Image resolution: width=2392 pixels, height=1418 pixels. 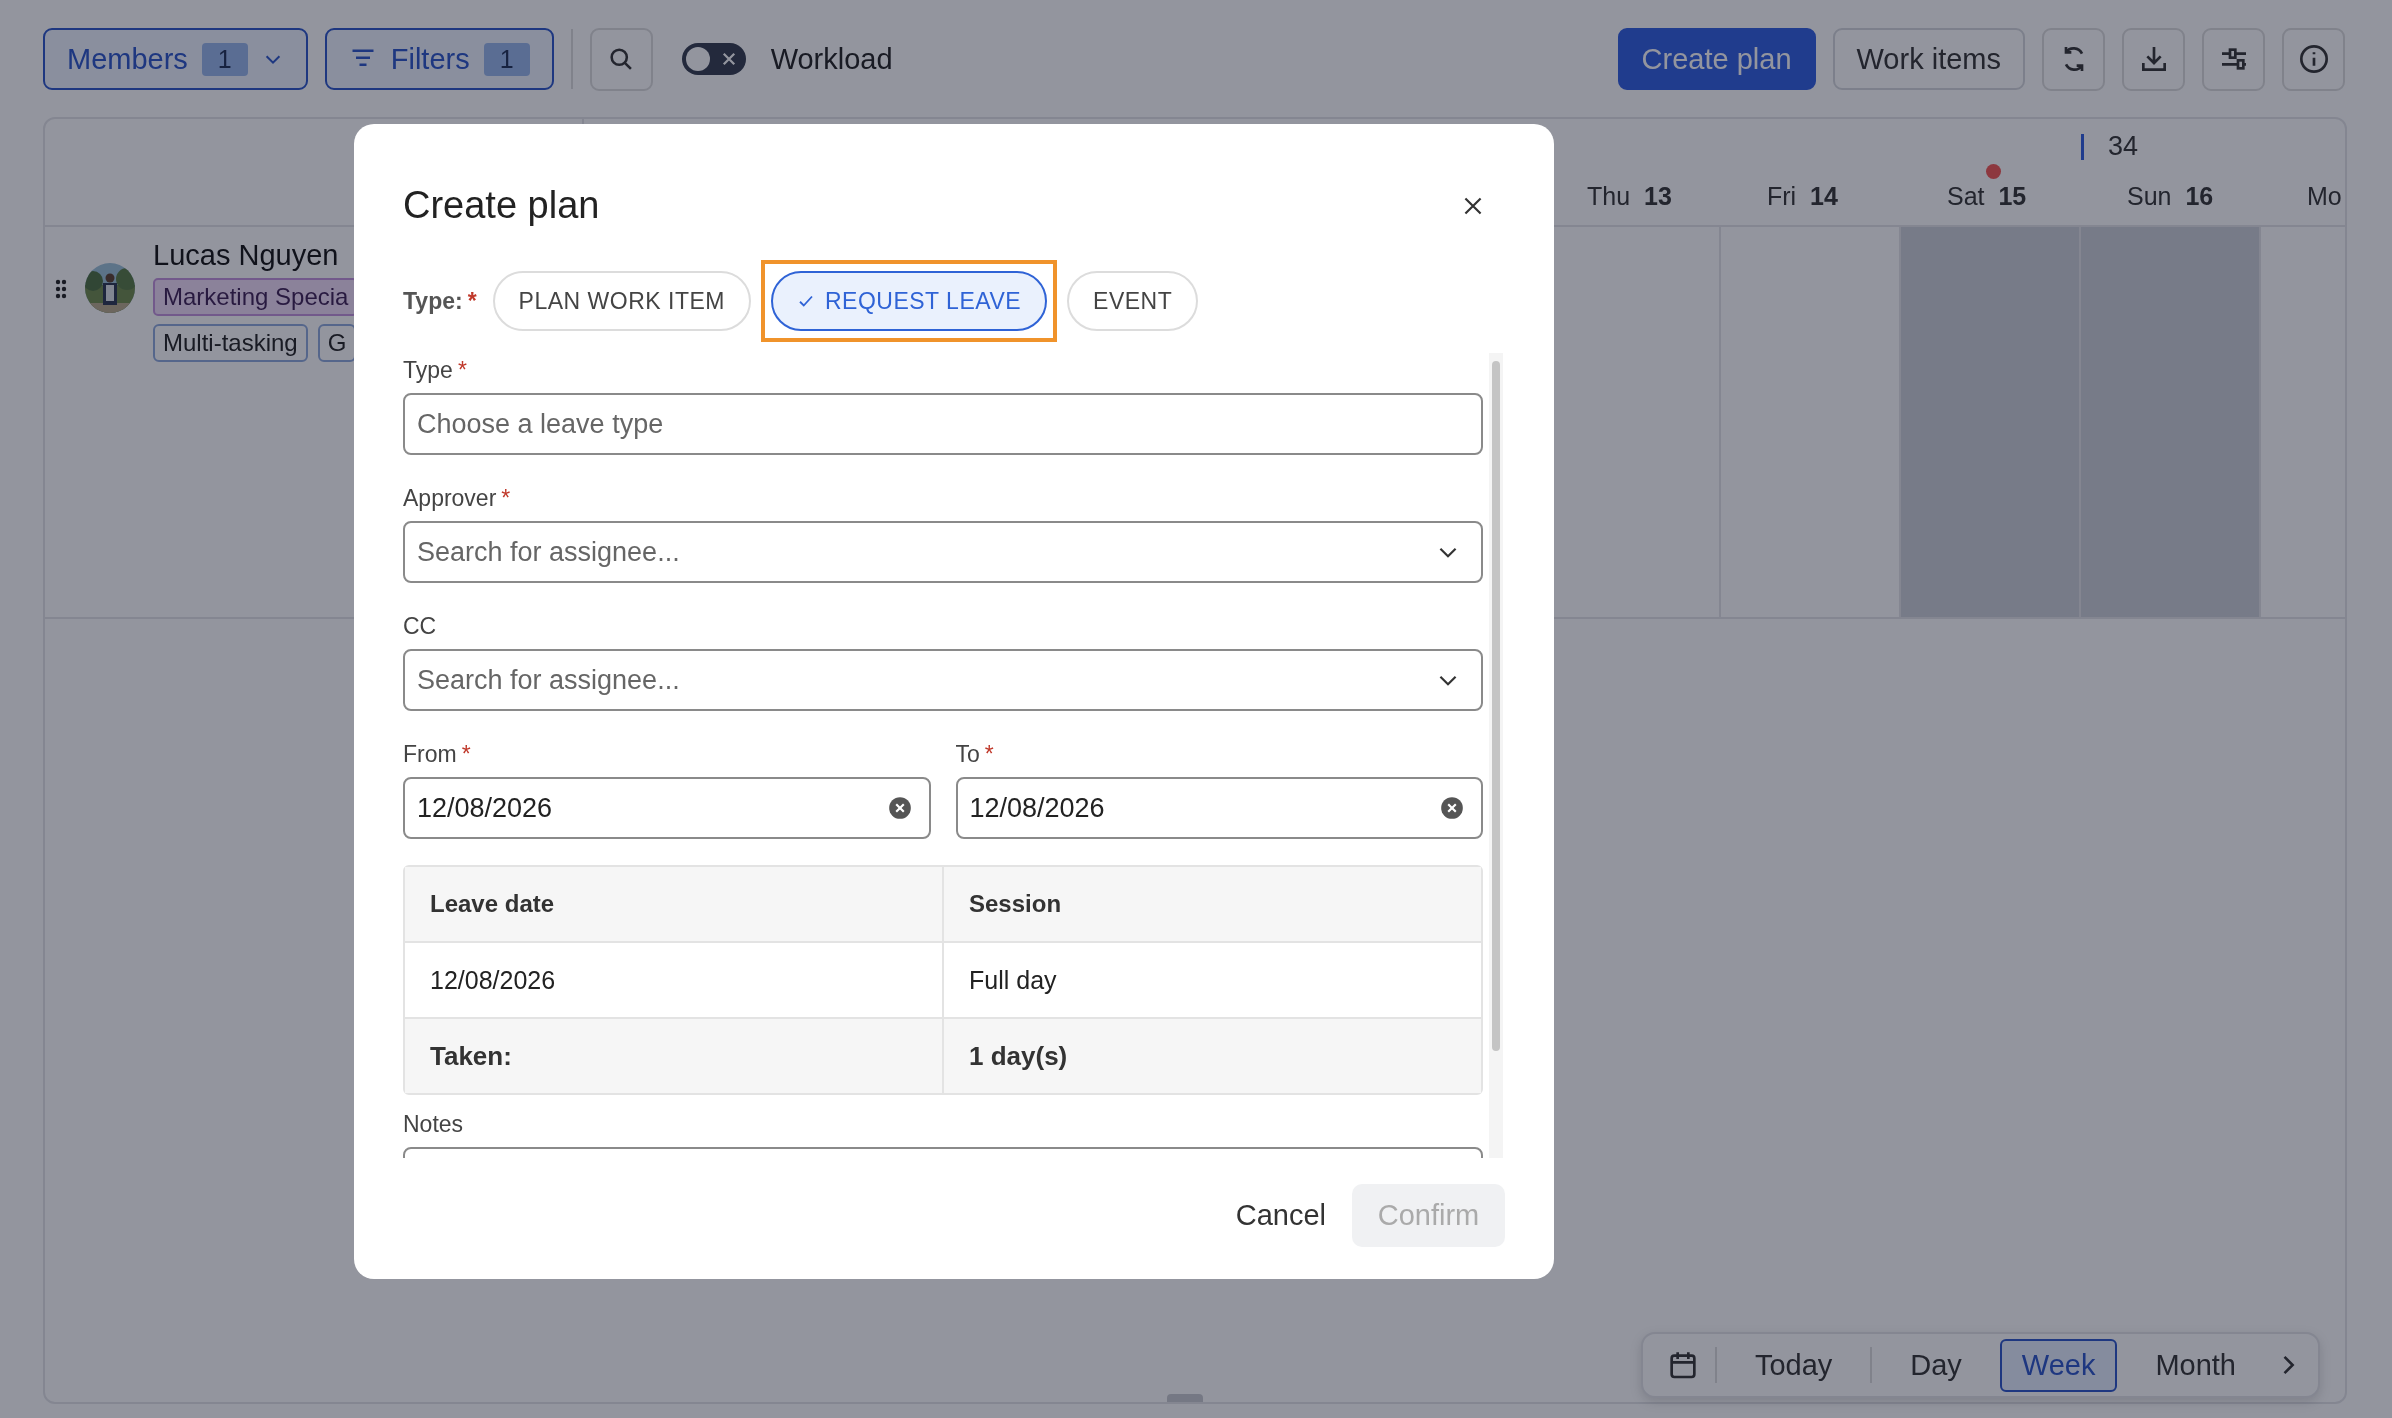 I want to click on plan-type-chip: EVENT, so click(x=1133, y=301).